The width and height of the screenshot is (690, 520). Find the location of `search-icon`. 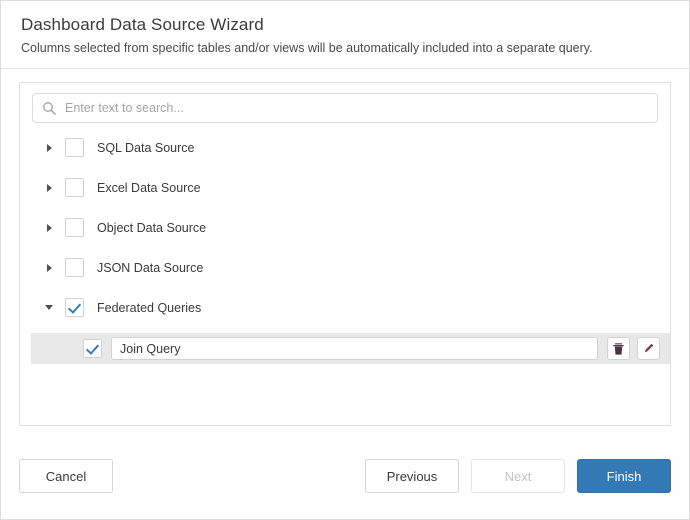

search-icon is located at coordinates (49, 108).